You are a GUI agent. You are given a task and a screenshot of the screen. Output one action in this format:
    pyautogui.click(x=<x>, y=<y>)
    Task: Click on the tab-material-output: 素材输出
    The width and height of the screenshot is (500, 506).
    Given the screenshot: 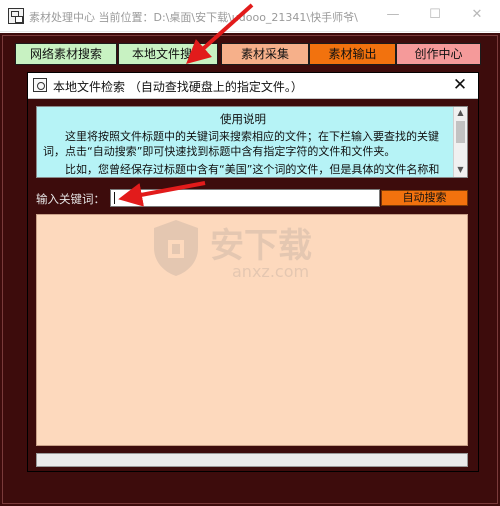 What is the action you would take?
    pyautogui.click(x=352, y=54)
    